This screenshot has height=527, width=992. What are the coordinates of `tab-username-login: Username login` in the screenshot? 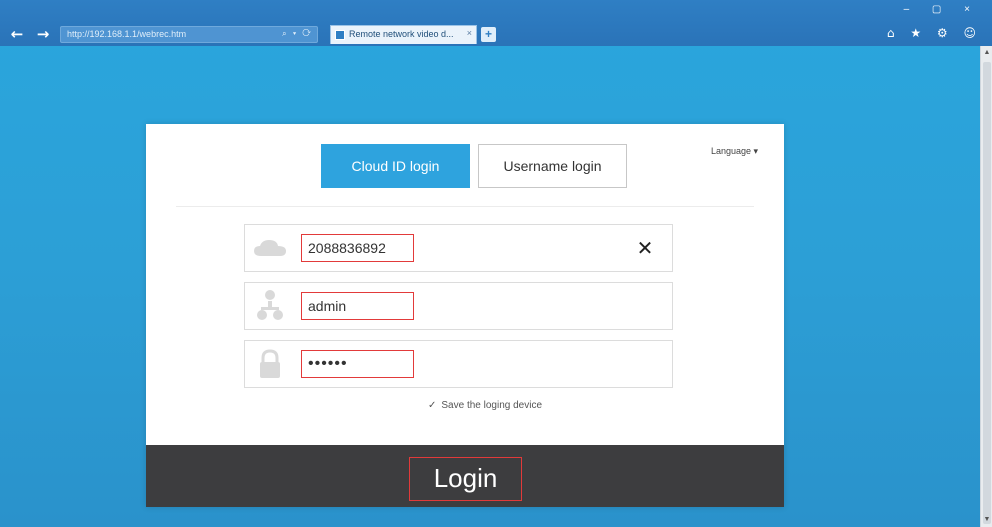 It's located at (552, 166).